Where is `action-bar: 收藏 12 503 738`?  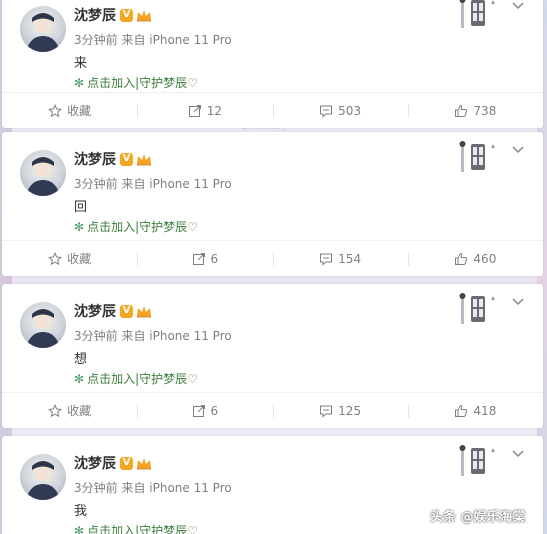
action-bar: 收藏 12 503 738 is located at coordinates (272, 110).